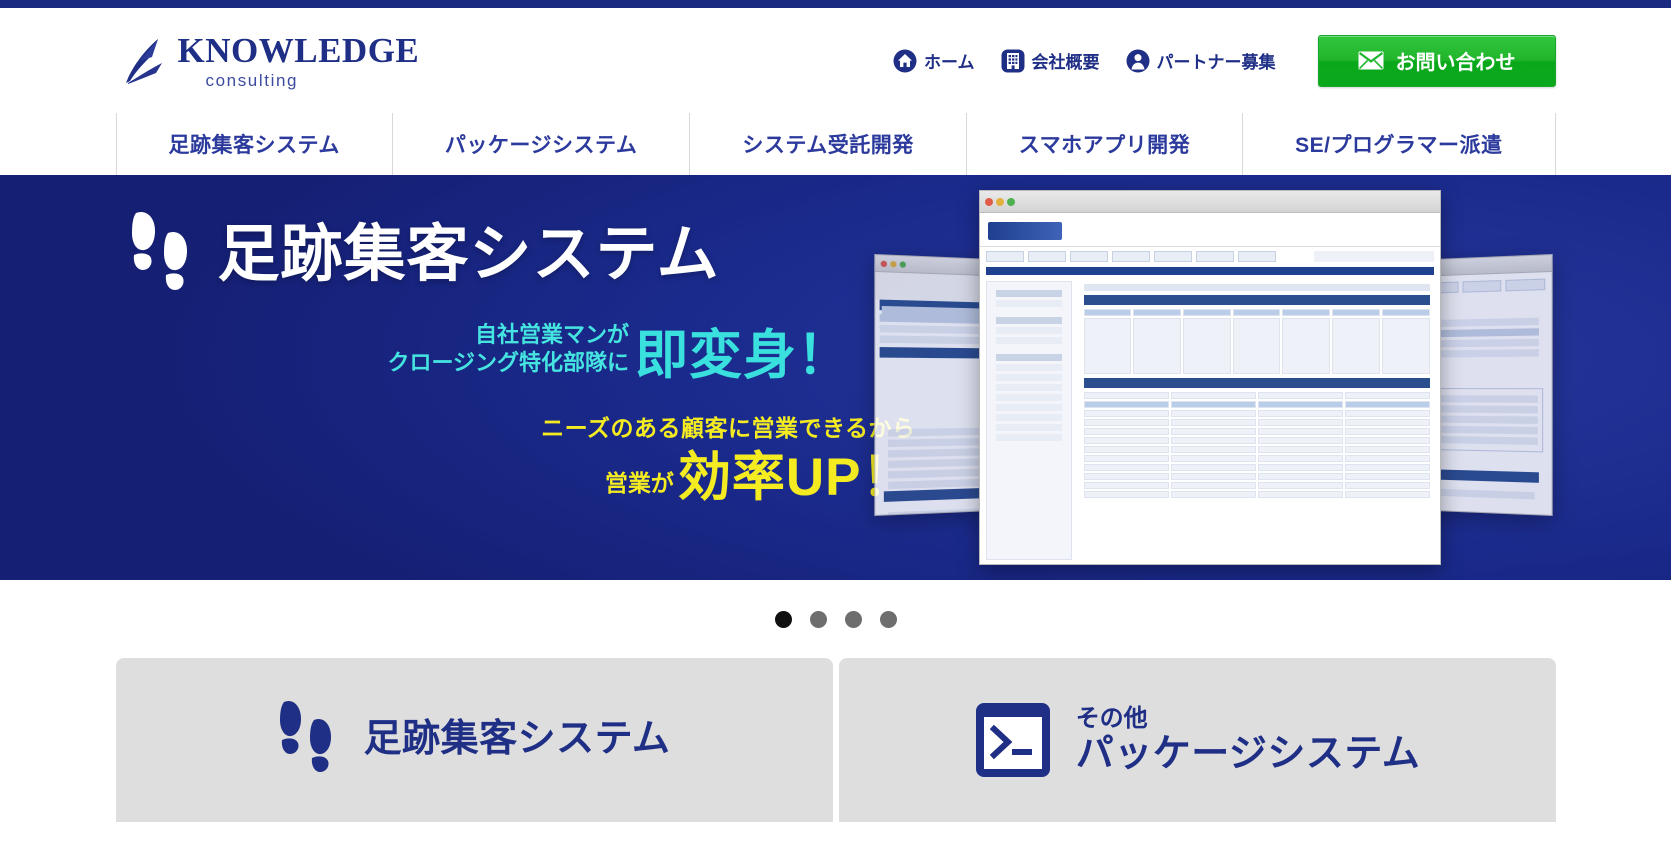 Image resolution: width=1671 pixels, height=849 pixels. I want to click on util-nav-company: 会社概要, so click(1050, 60).